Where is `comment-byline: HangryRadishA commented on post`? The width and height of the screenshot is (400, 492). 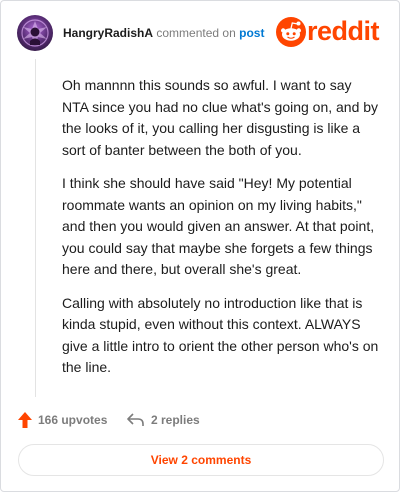
comment-byline: HangryRadishA commented on post is located at coordinates (163, 33).